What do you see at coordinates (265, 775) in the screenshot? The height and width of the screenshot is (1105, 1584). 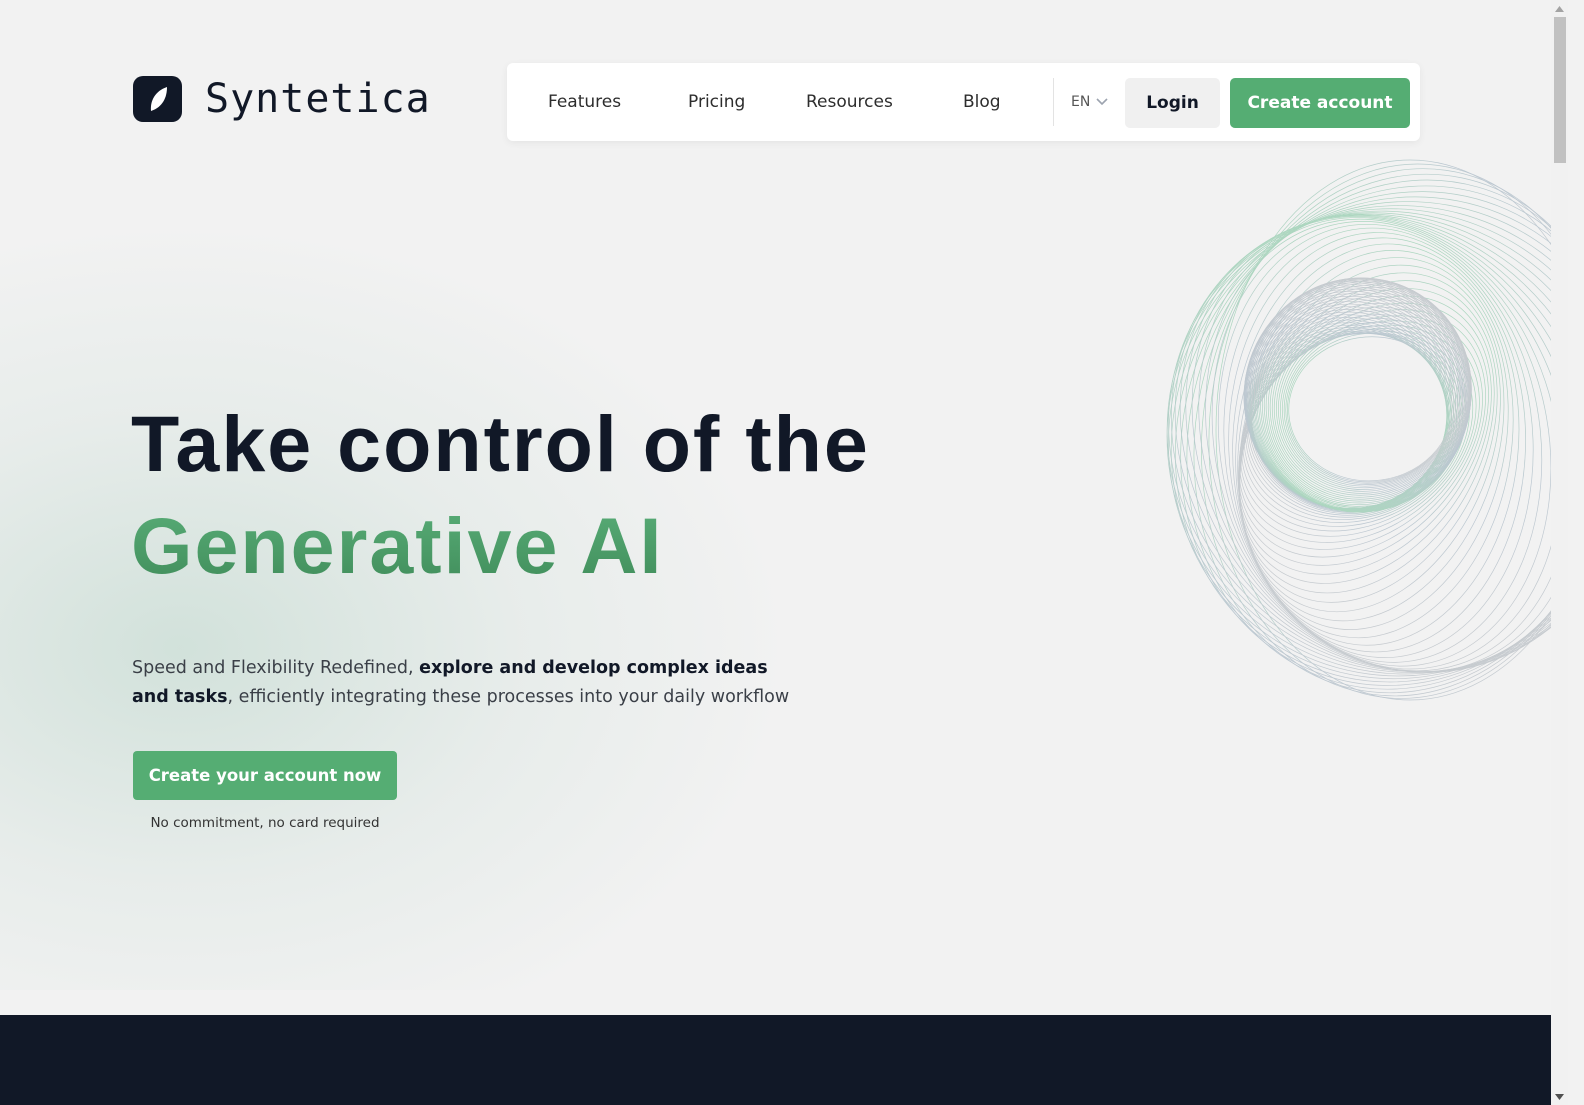 I see `create-your-account-now-button: Create your account now` at bounding box center [265, 775].